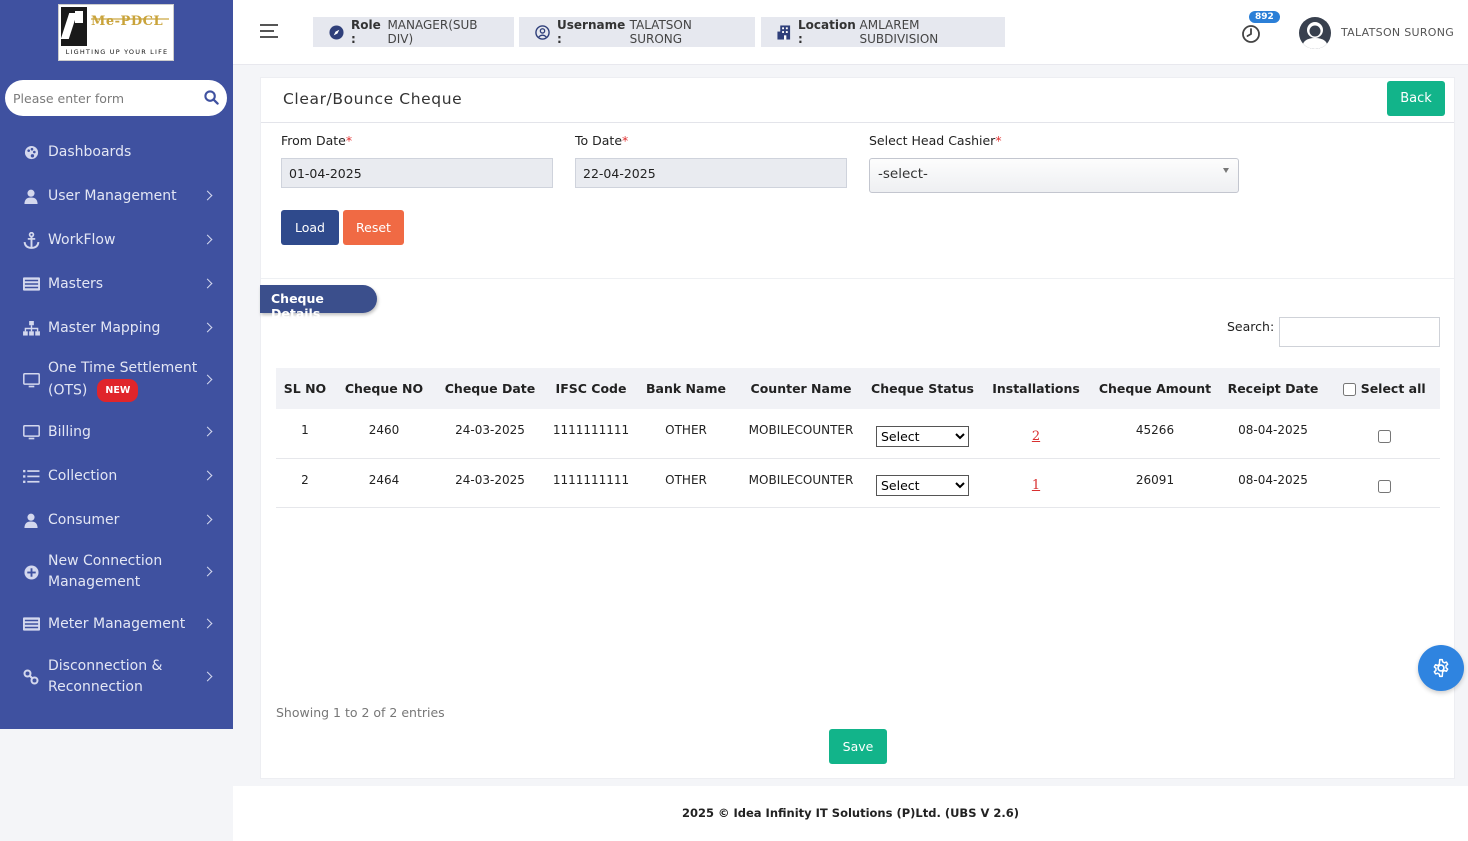  I want to click on table-search-label: Search:, so click(1251, 326).